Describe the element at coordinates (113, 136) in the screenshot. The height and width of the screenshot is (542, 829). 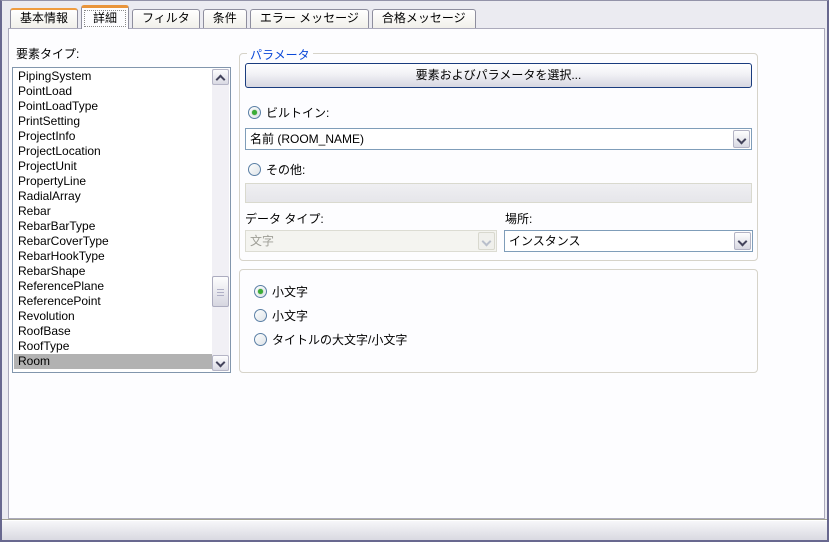
I see `list-item: ProjectInfo` at that location.